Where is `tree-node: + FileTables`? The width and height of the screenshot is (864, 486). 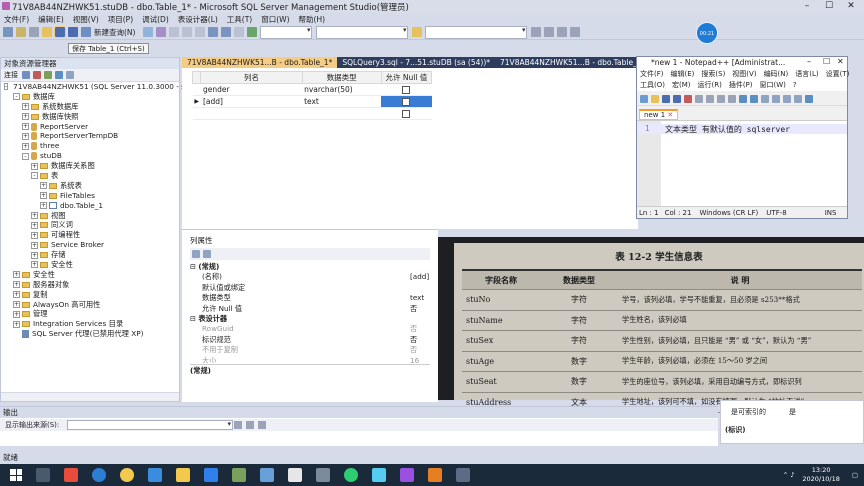 tree-node: + FileTables is located at coordinates (90, 196).